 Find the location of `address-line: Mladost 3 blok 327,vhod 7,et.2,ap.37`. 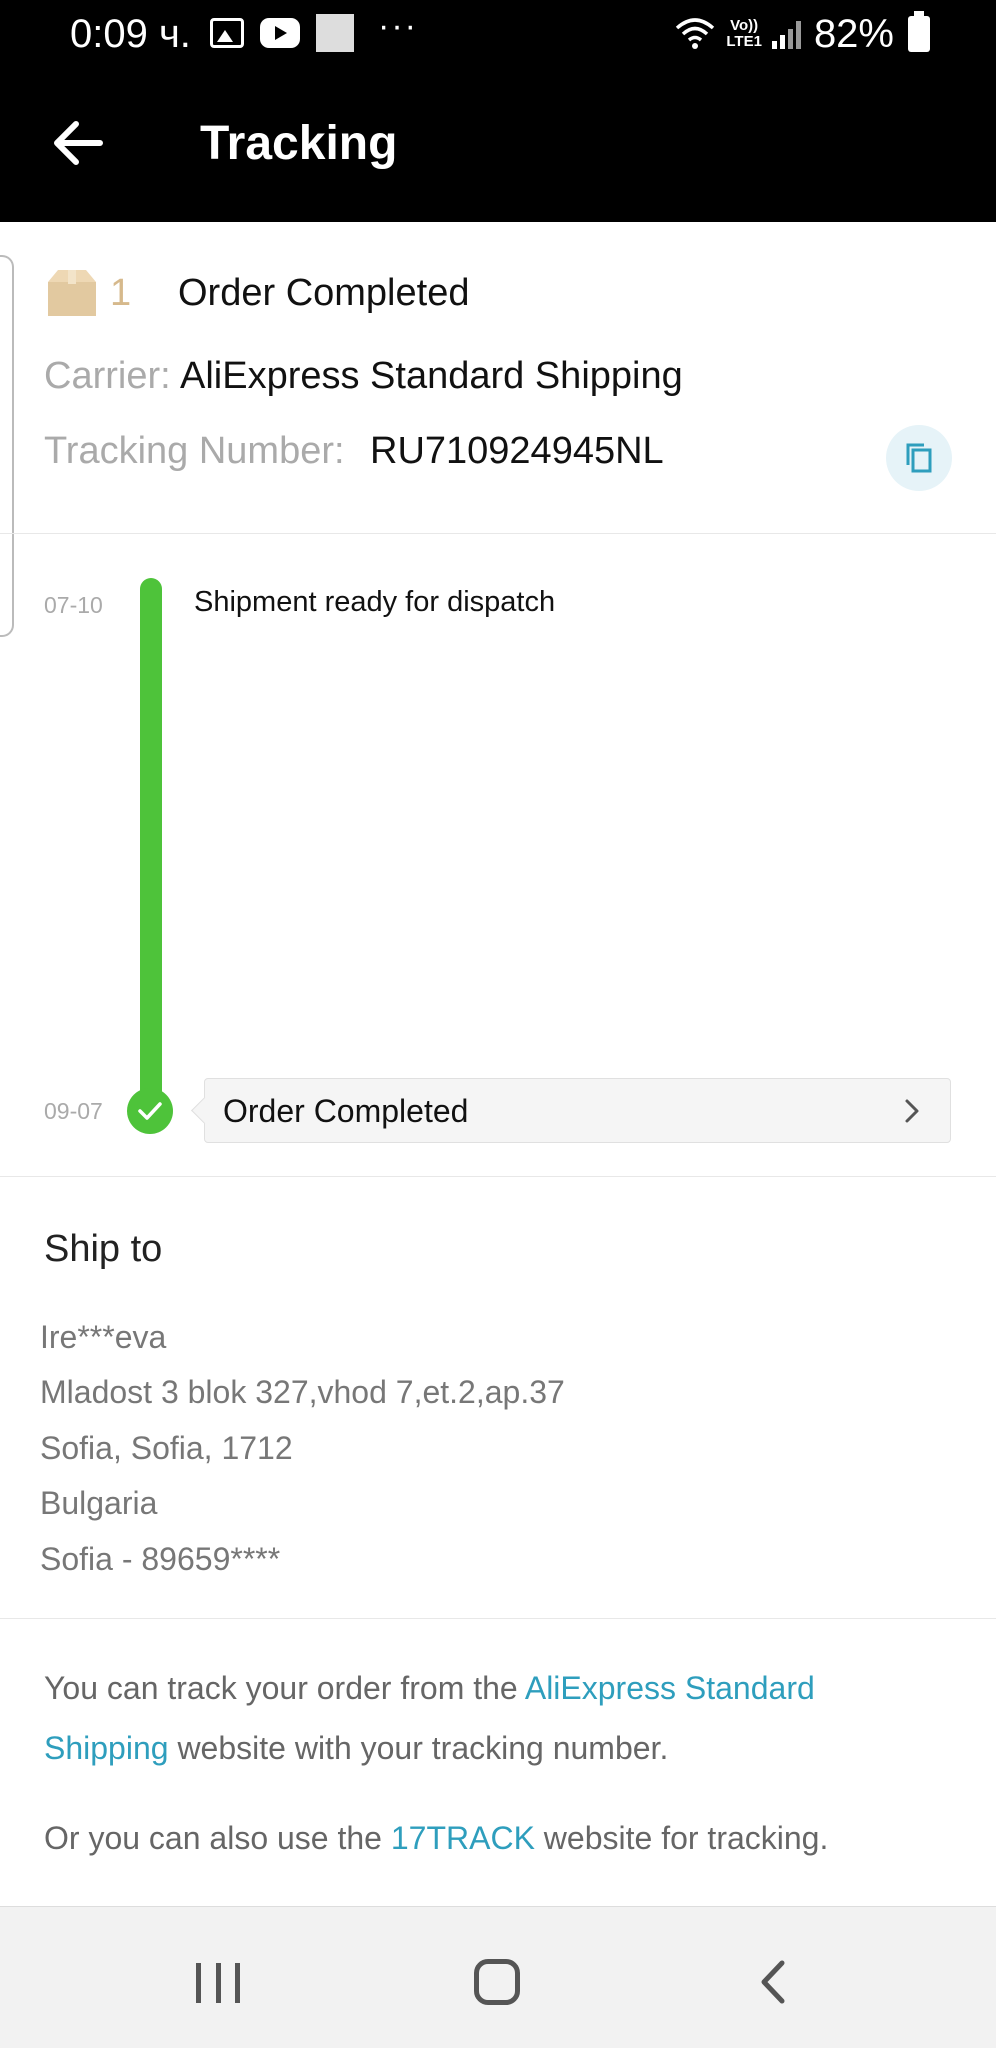

address-line: Mladost 3 blok 327,vhod 7,et.2,ap.37 is located at coordinates (302, 1392).